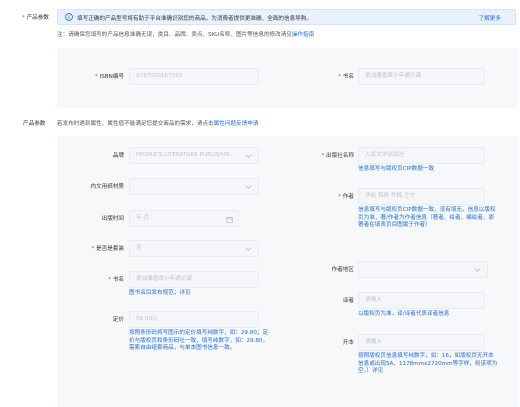 Image resolution: width=520 pixels, height=407 pixels. Describe the element at coordinates (194, 294) in the screenshot. I see `book-hint: 图书名目发布规范；详见` at that location.